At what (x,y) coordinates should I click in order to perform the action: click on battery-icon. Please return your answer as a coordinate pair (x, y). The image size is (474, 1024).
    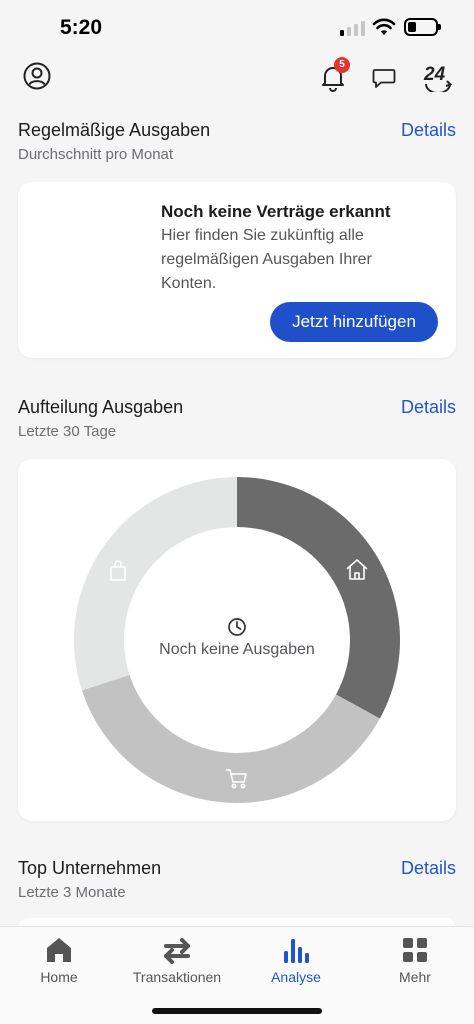
    Looking at the image, I should click on (422, 27).